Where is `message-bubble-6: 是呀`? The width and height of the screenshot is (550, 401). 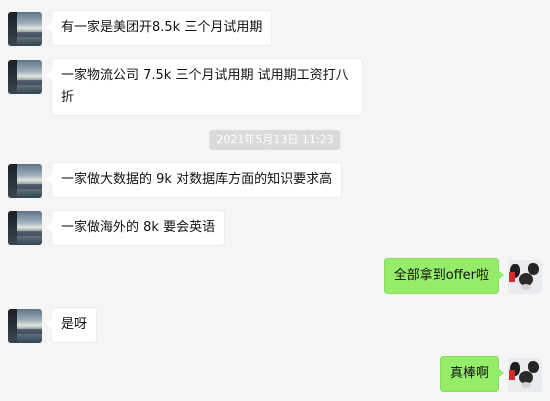
message-bubble-6: 是呀 is located at coordinates (71, 325).